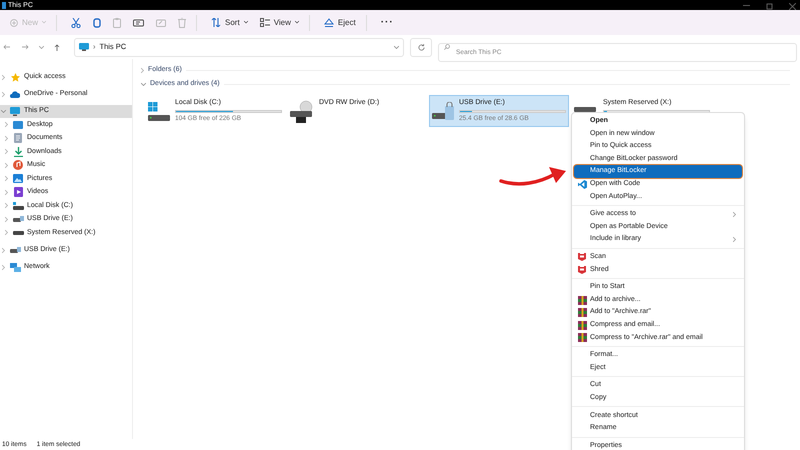  What do you see at coordinates (329, 22) in the screenshot?
I see `eject-icon` at bounding box center [329, 22].